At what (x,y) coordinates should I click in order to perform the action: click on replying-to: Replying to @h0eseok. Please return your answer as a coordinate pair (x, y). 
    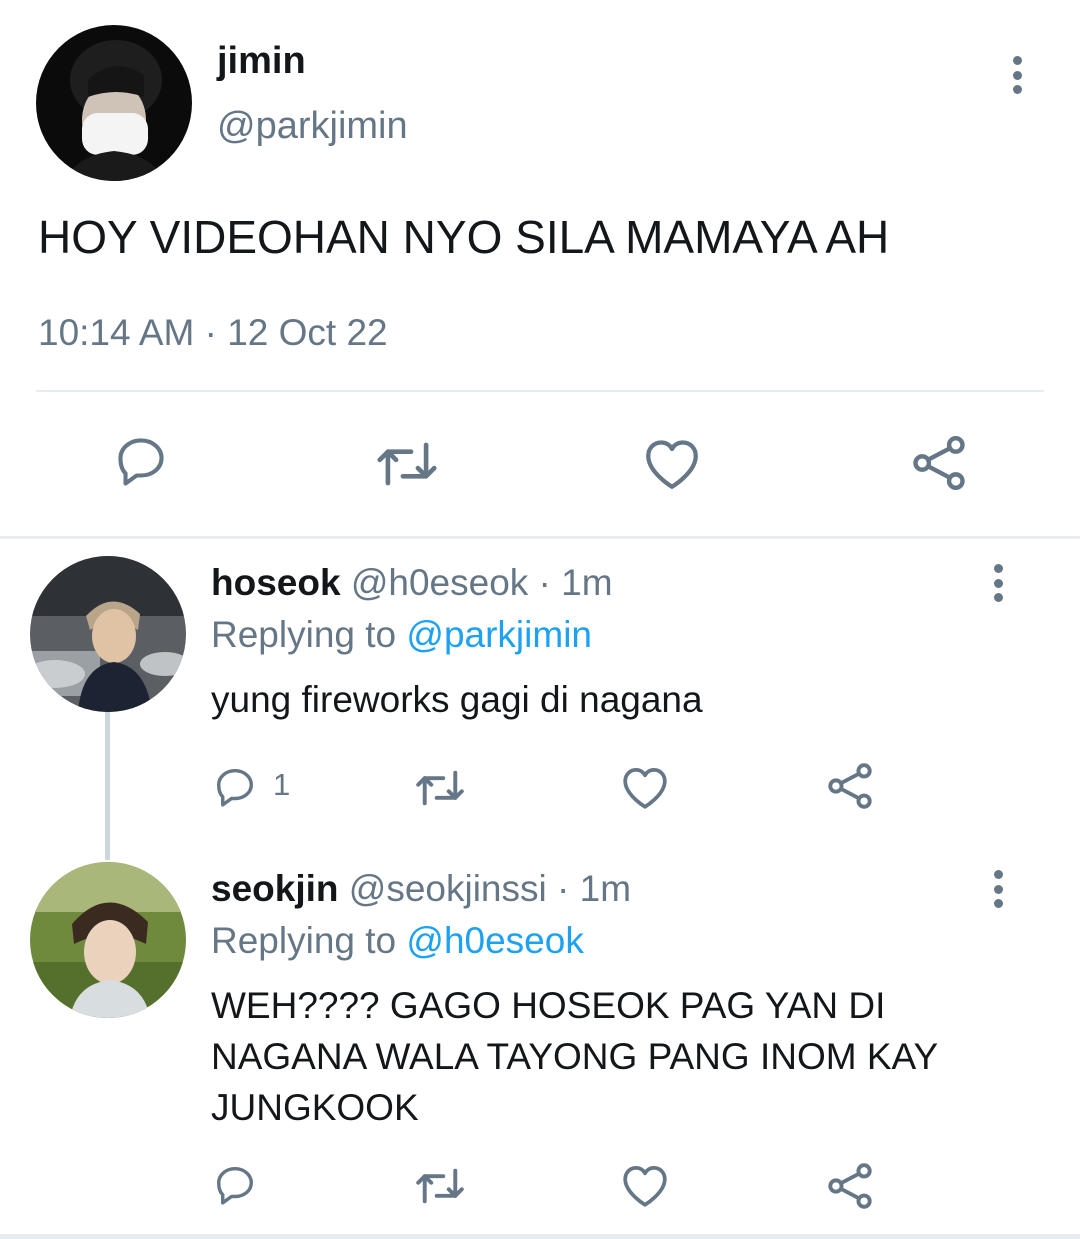
    Looking at the image, I should click on (397, 941).